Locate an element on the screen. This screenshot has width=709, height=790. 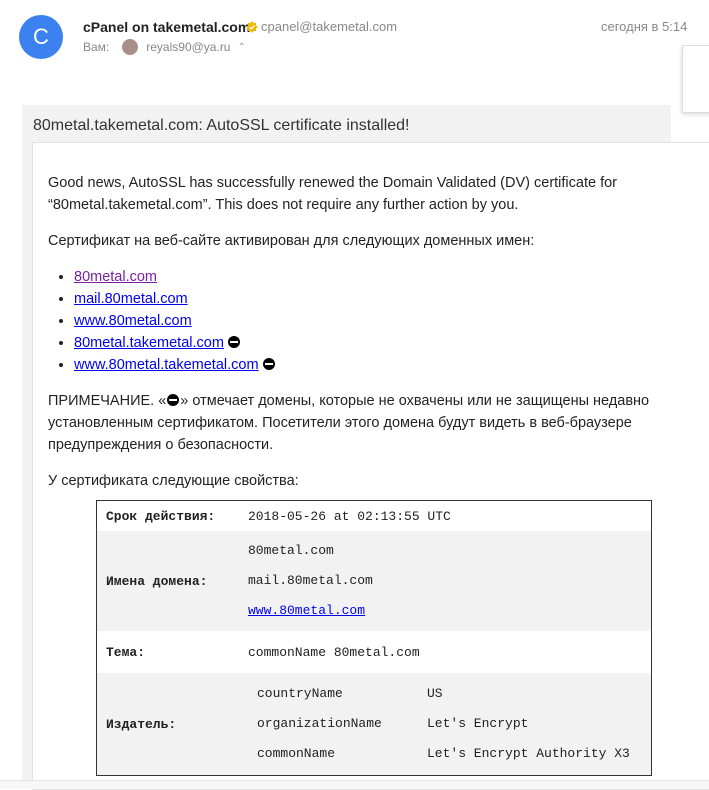
sender-avatar: C is located at coordinates (41, 37).